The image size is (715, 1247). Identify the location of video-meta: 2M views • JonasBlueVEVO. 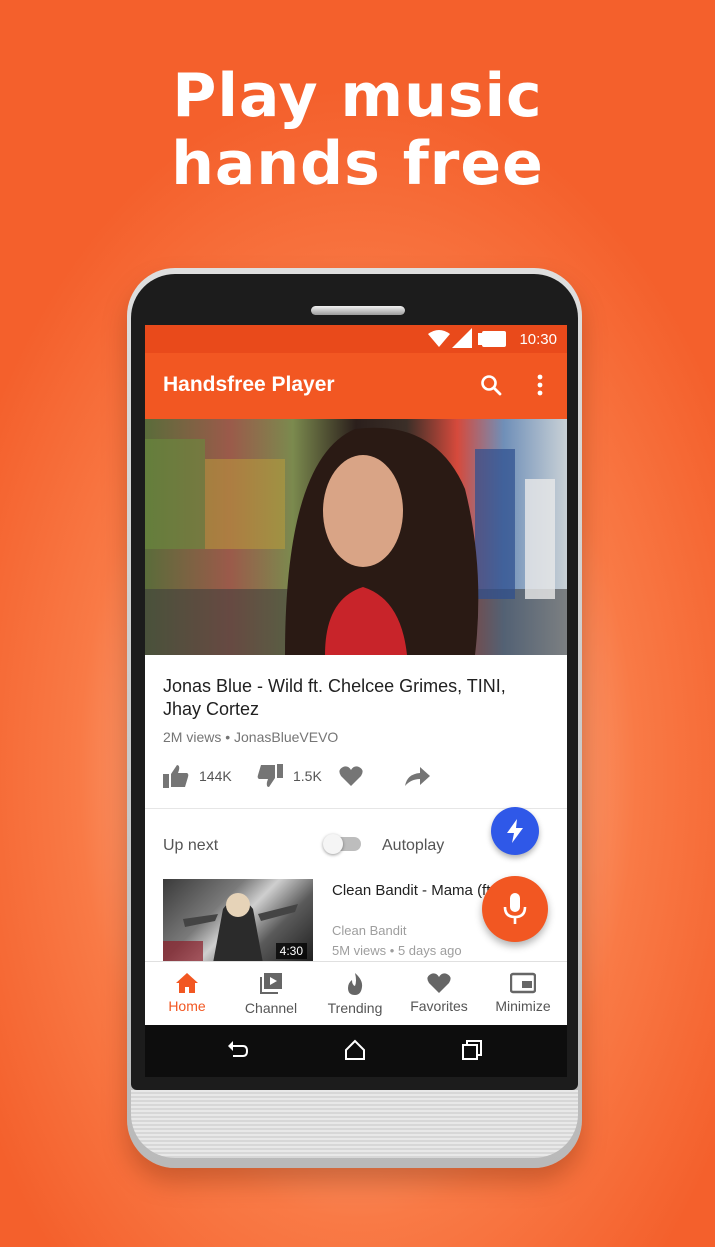
(251, 737).